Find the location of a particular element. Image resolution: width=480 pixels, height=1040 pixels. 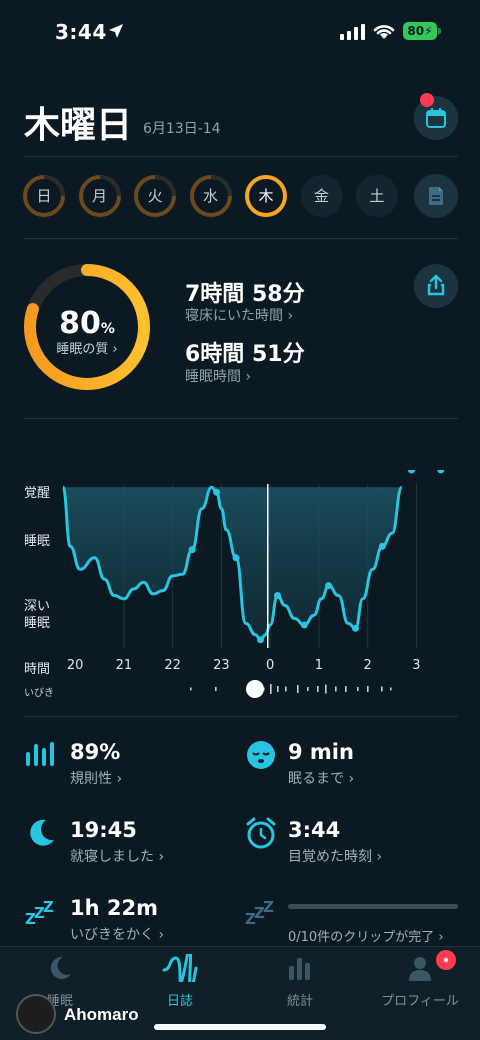

week-day-monday: 月 is located at coordinates (100, 196).